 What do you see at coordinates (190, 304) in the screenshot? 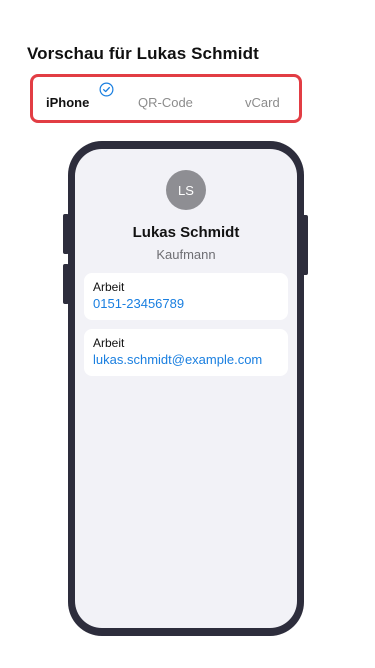
I see `phone-number-link: 0151-23456789` at bounding box center [190, 304].